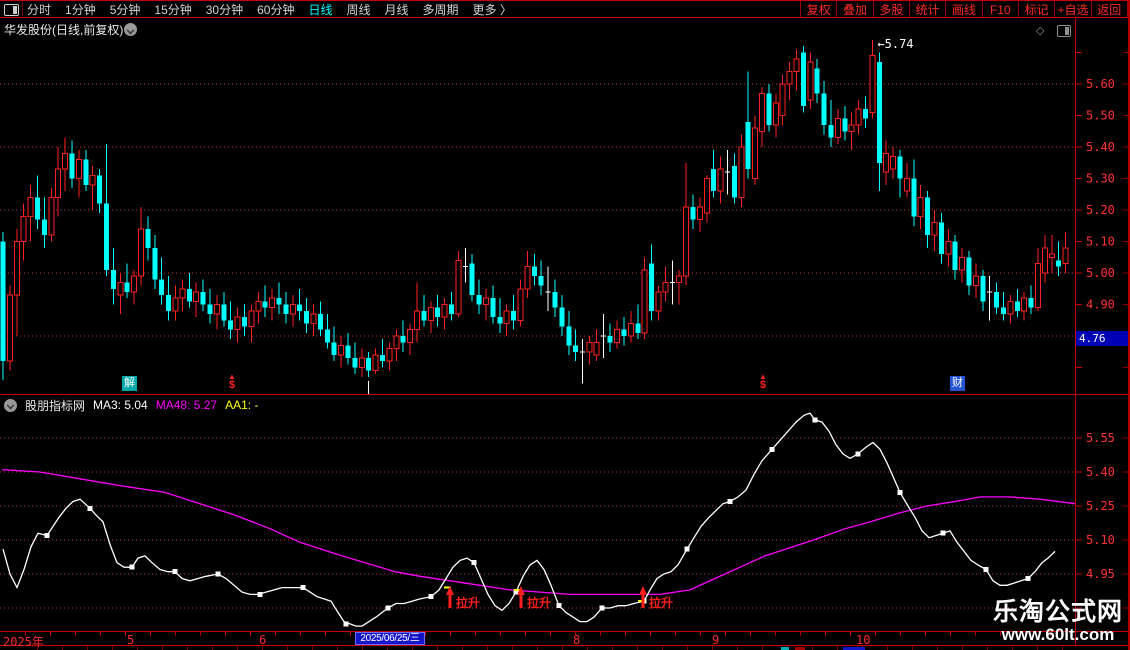  I want to click on period-tab: 周线, so click(358, 9).